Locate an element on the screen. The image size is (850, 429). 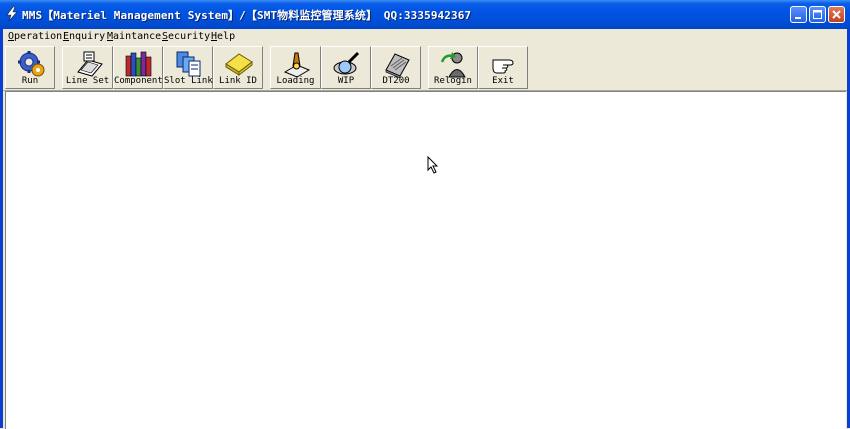
menu-security: Security is located at coordinates (186, 36).